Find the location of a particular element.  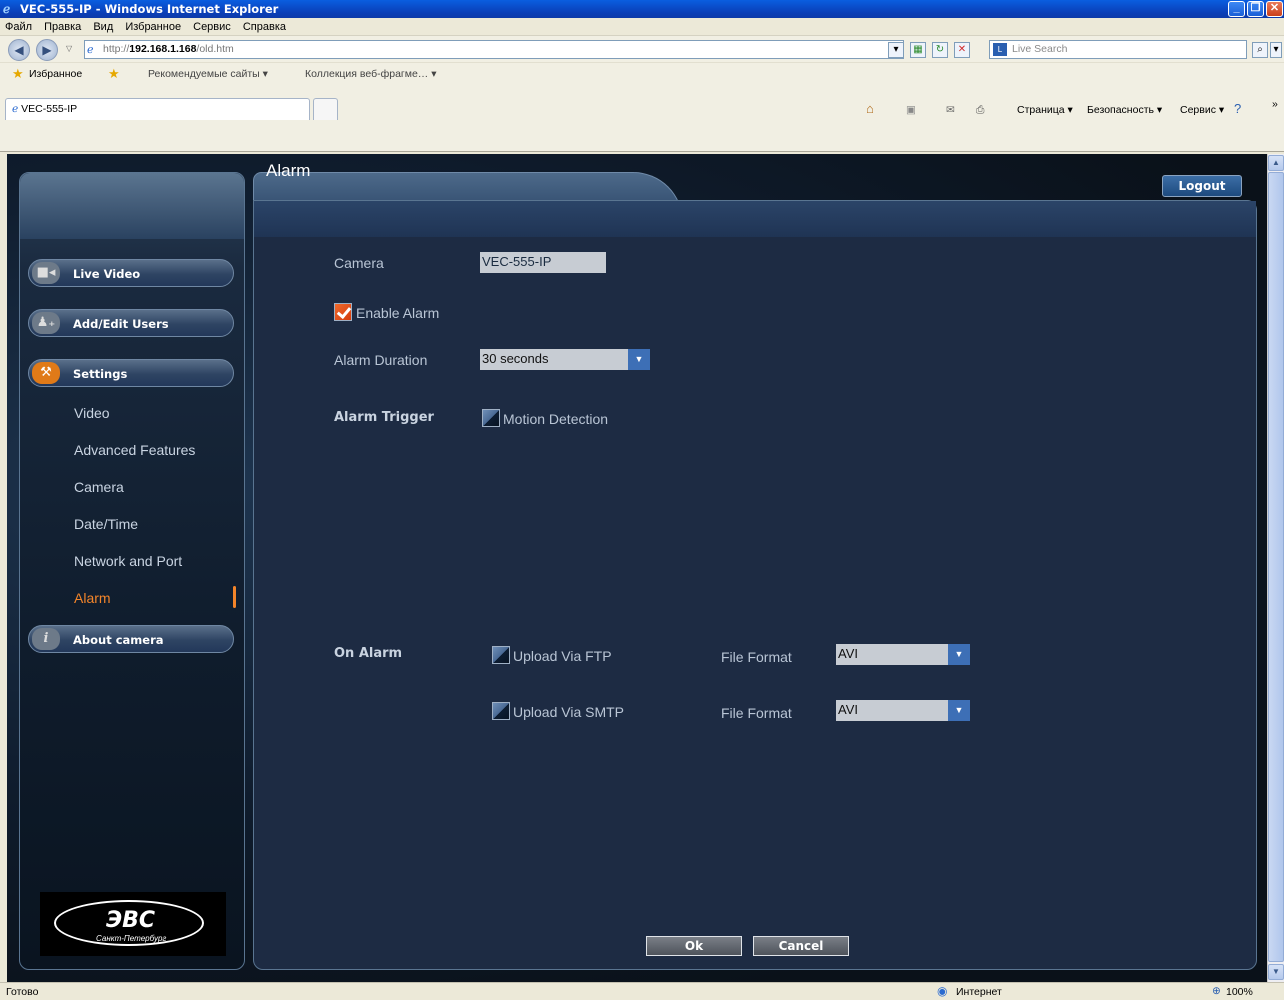

ftp-file-format-label: File Format is located at coordinates (756, 657).